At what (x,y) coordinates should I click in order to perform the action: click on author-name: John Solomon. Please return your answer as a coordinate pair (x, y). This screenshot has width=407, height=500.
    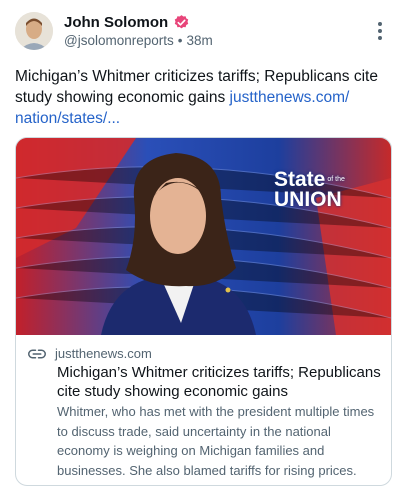
    Looking at the image, I should click on (116, 22).